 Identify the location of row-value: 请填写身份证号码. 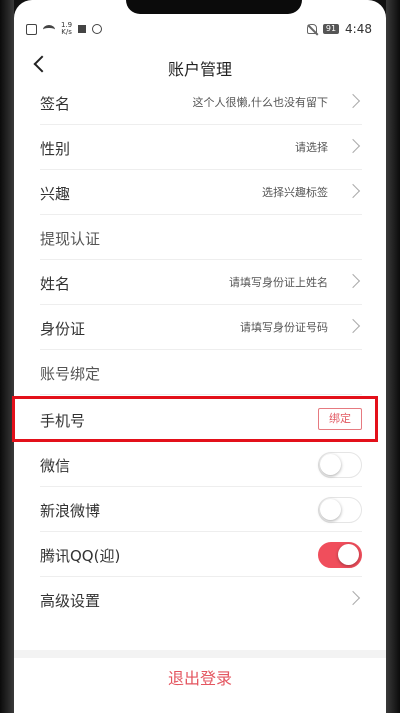
(284, 327).